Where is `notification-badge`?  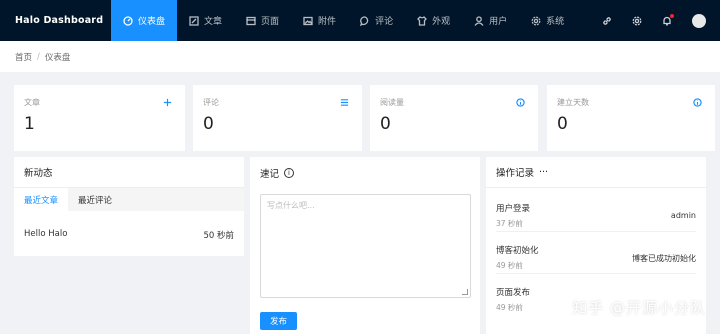 notification-badge is located at coordinates (672, 15).